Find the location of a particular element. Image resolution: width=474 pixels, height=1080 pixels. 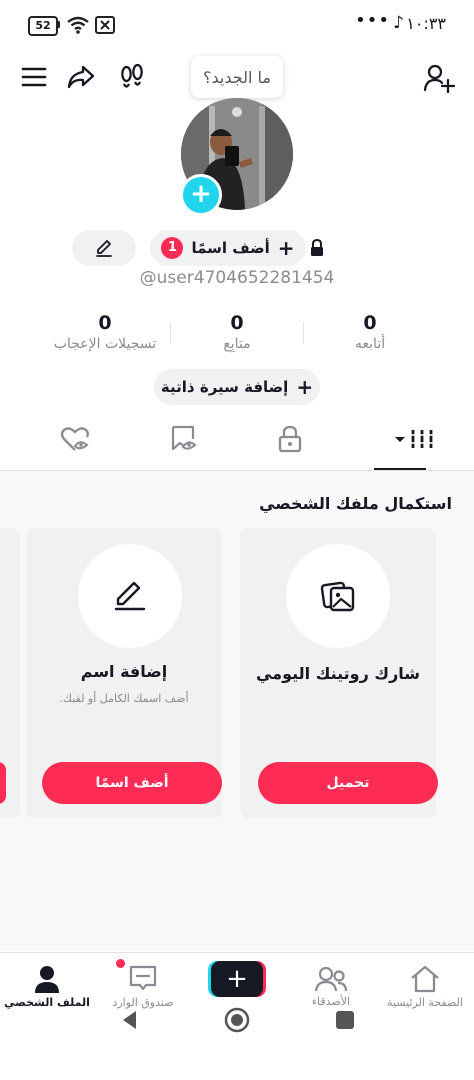

friends-icon is located at coordinates (331, 978).